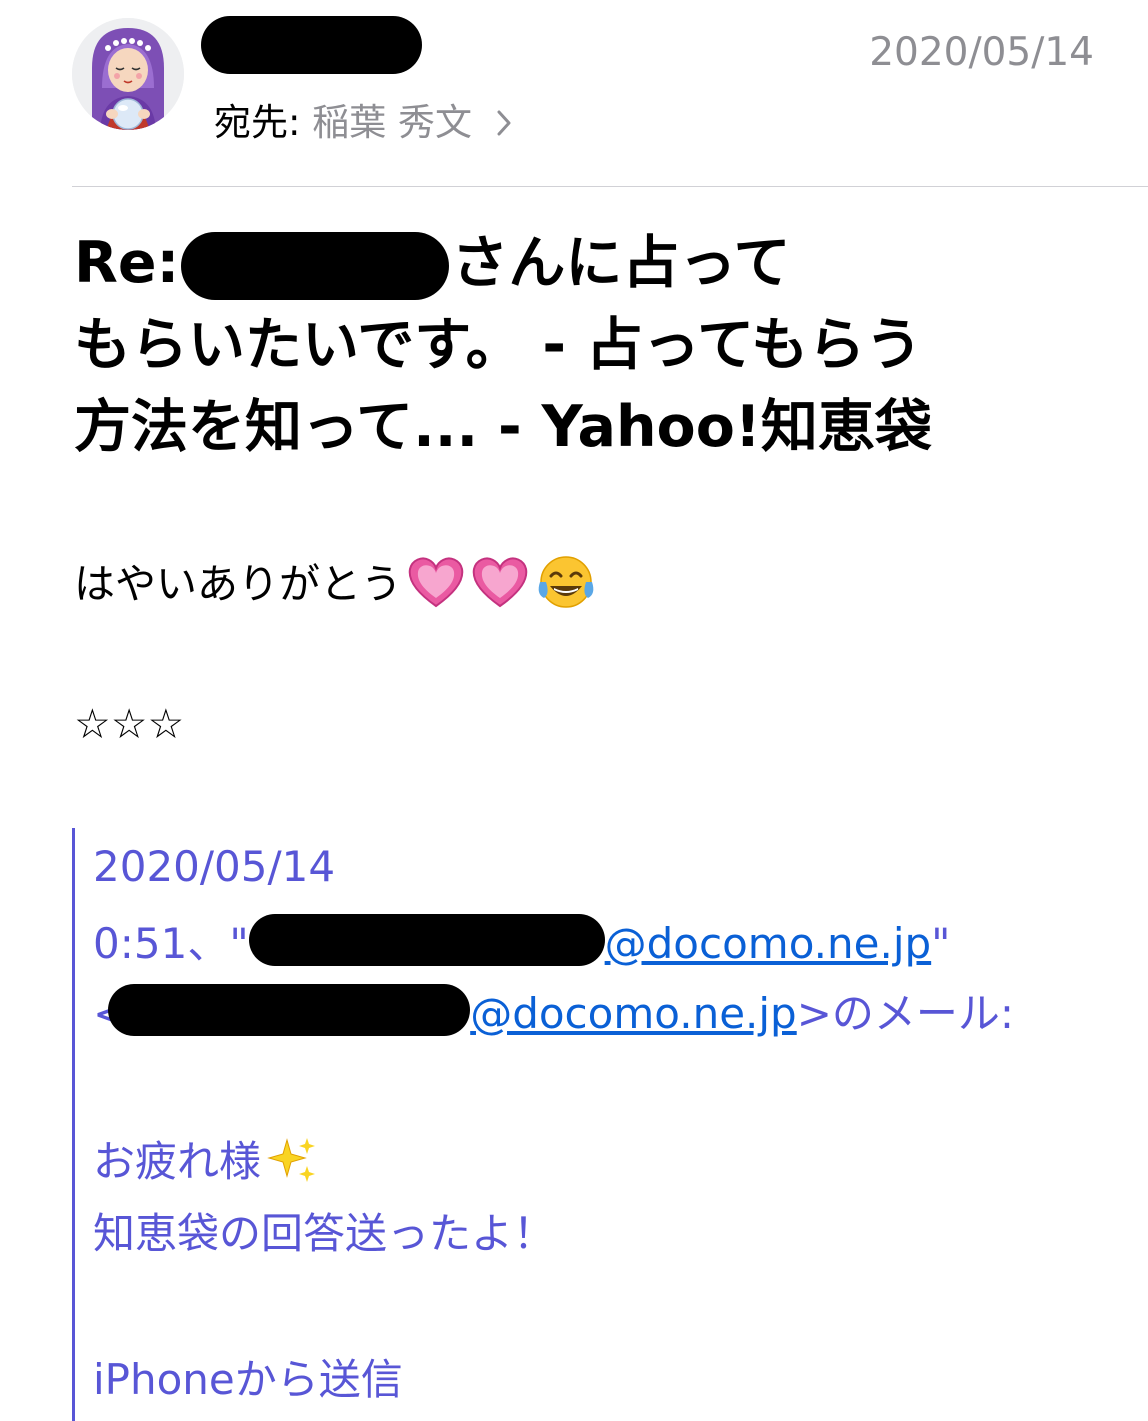 The height and width of the screenshot is (1421, 1148). I want to click on quote-close: ", so click(941, 943).